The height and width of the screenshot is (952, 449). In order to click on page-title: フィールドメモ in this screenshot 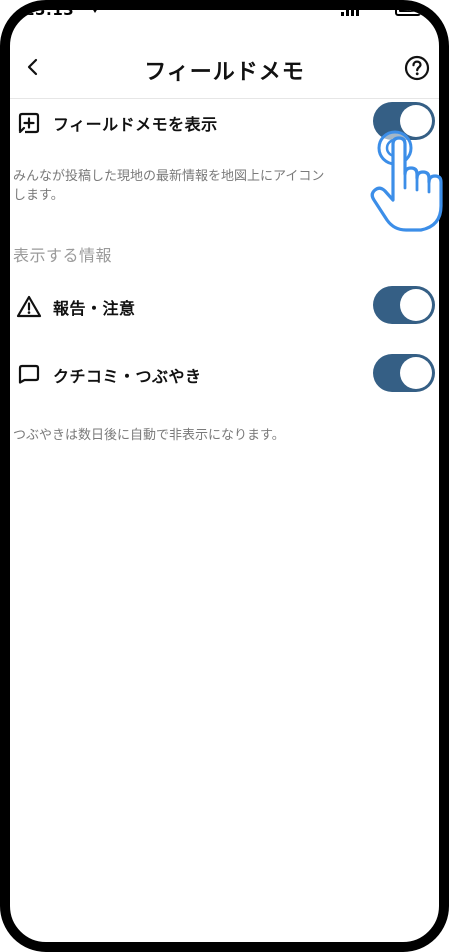, I will do `click(224, 72)`.